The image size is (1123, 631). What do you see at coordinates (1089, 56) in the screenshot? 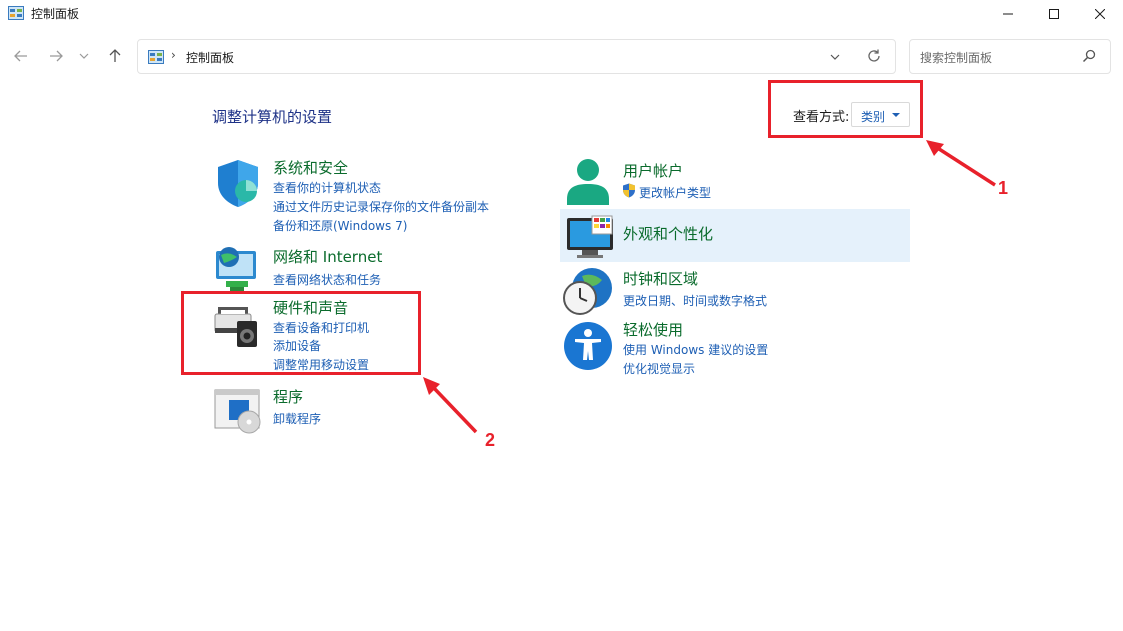
I see `search-icon` at bounding box center [1089, 56].